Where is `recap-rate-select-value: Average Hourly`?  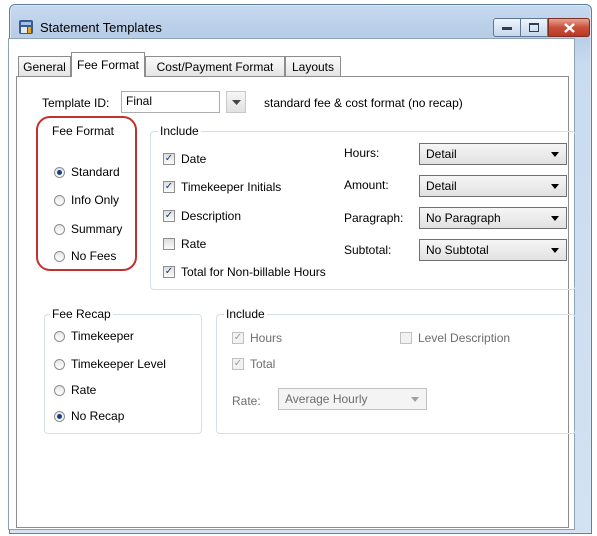 recap-rate-select-value: Average Hourly is located at coordinates (326, 399).